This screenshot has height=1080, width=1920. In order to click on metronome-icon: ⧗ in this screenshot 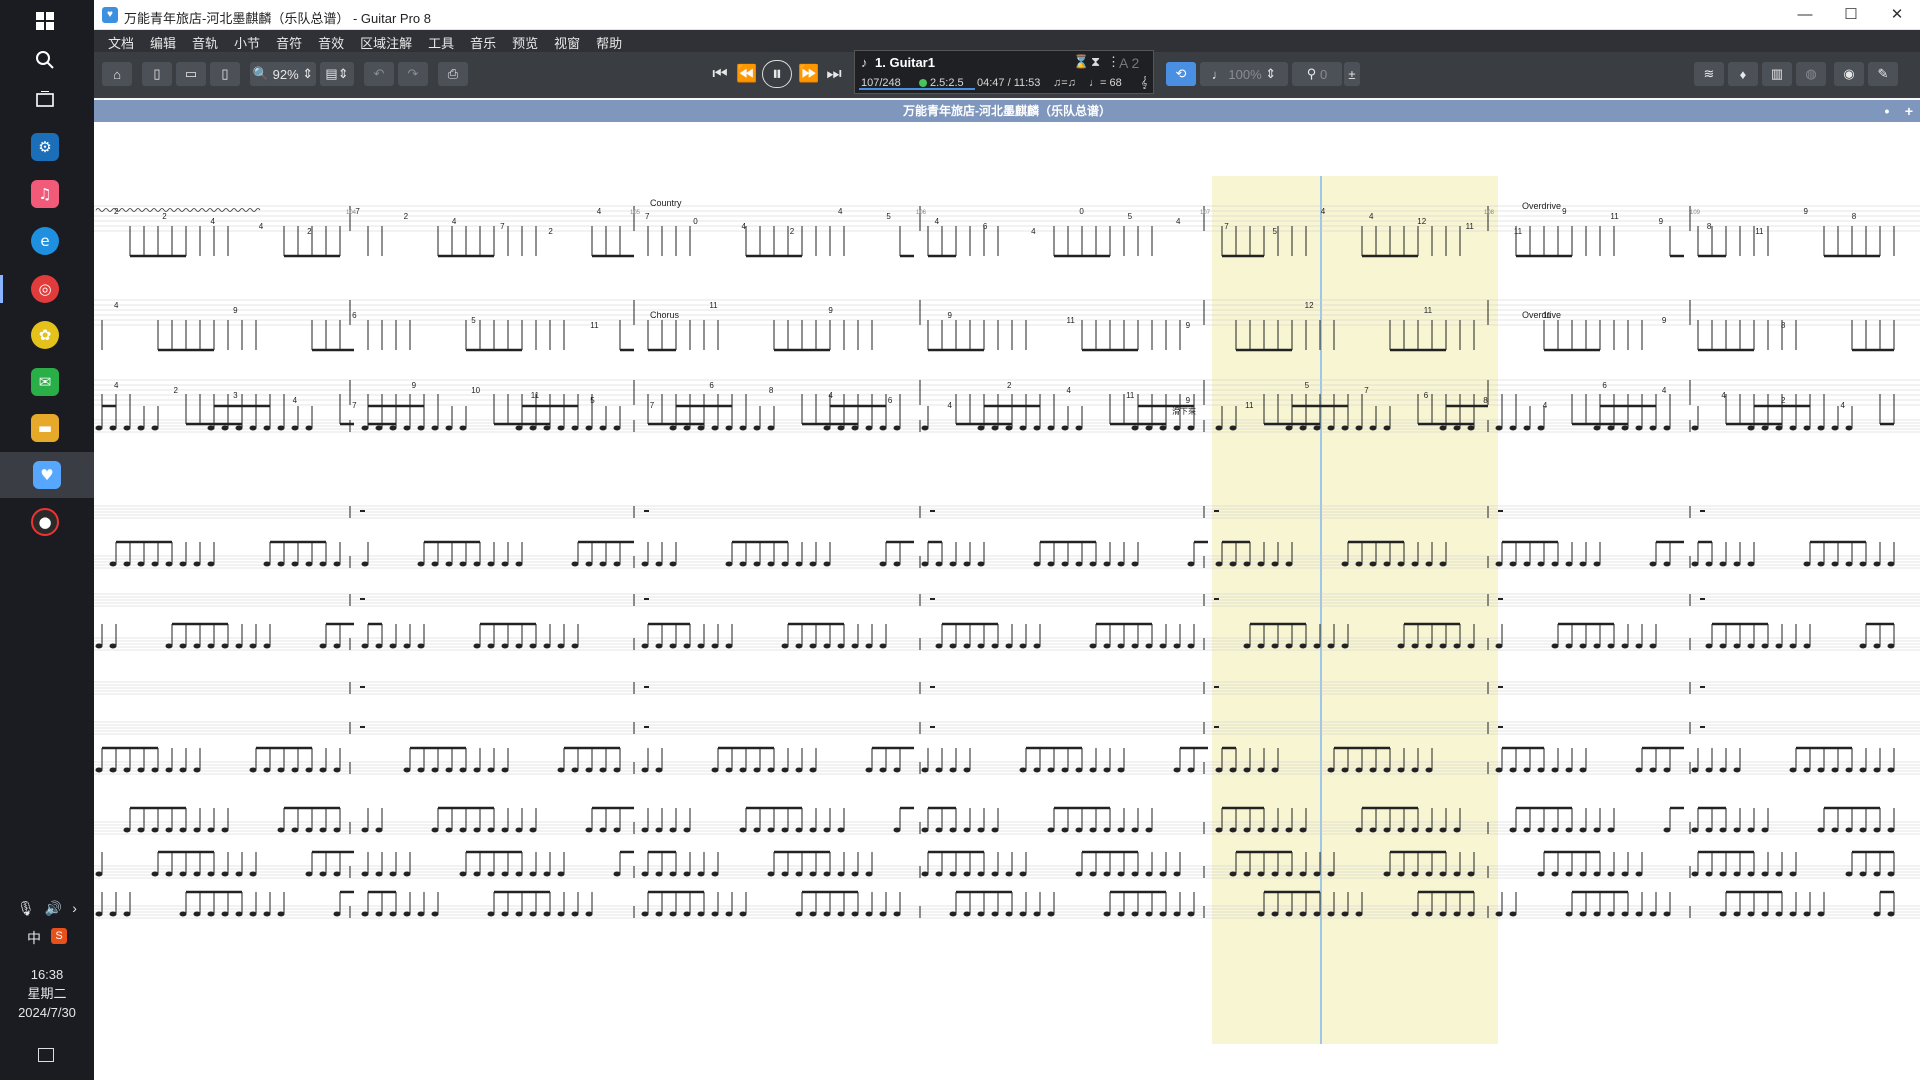, I will do `click(1095, 62)`.